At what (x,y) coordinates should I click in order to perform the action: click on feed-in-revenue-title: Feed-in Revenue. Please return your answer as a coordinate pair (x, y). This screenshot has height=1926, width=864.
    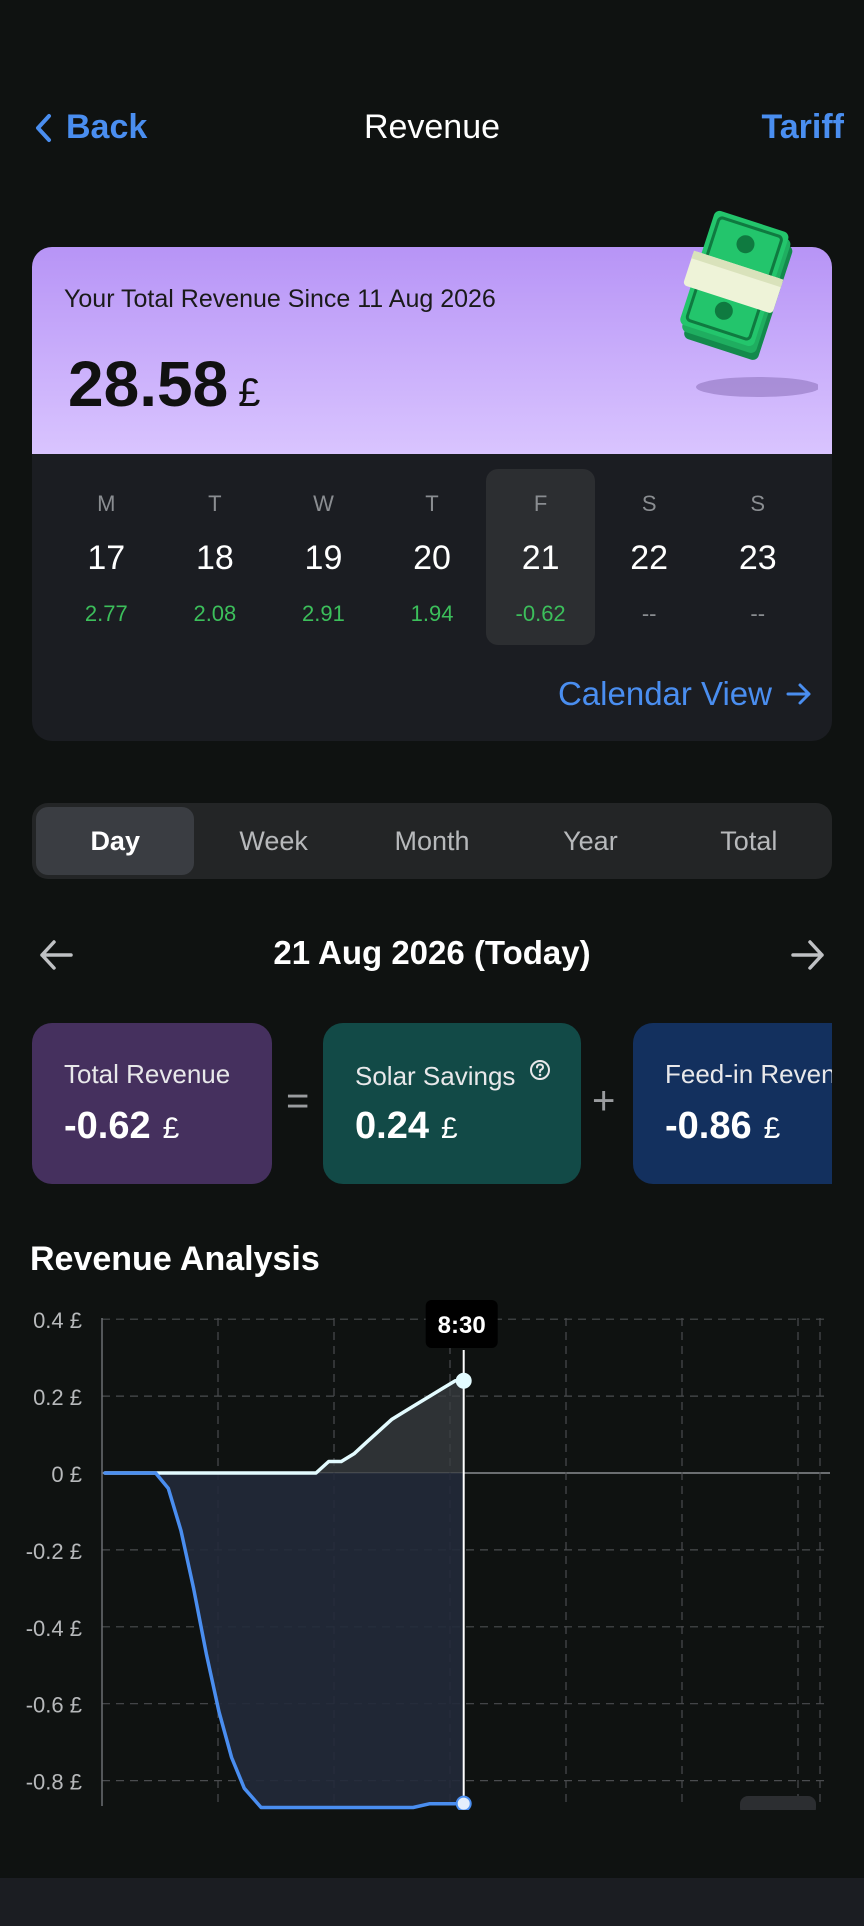
    Looking at the image, I should click on (748, 1074).